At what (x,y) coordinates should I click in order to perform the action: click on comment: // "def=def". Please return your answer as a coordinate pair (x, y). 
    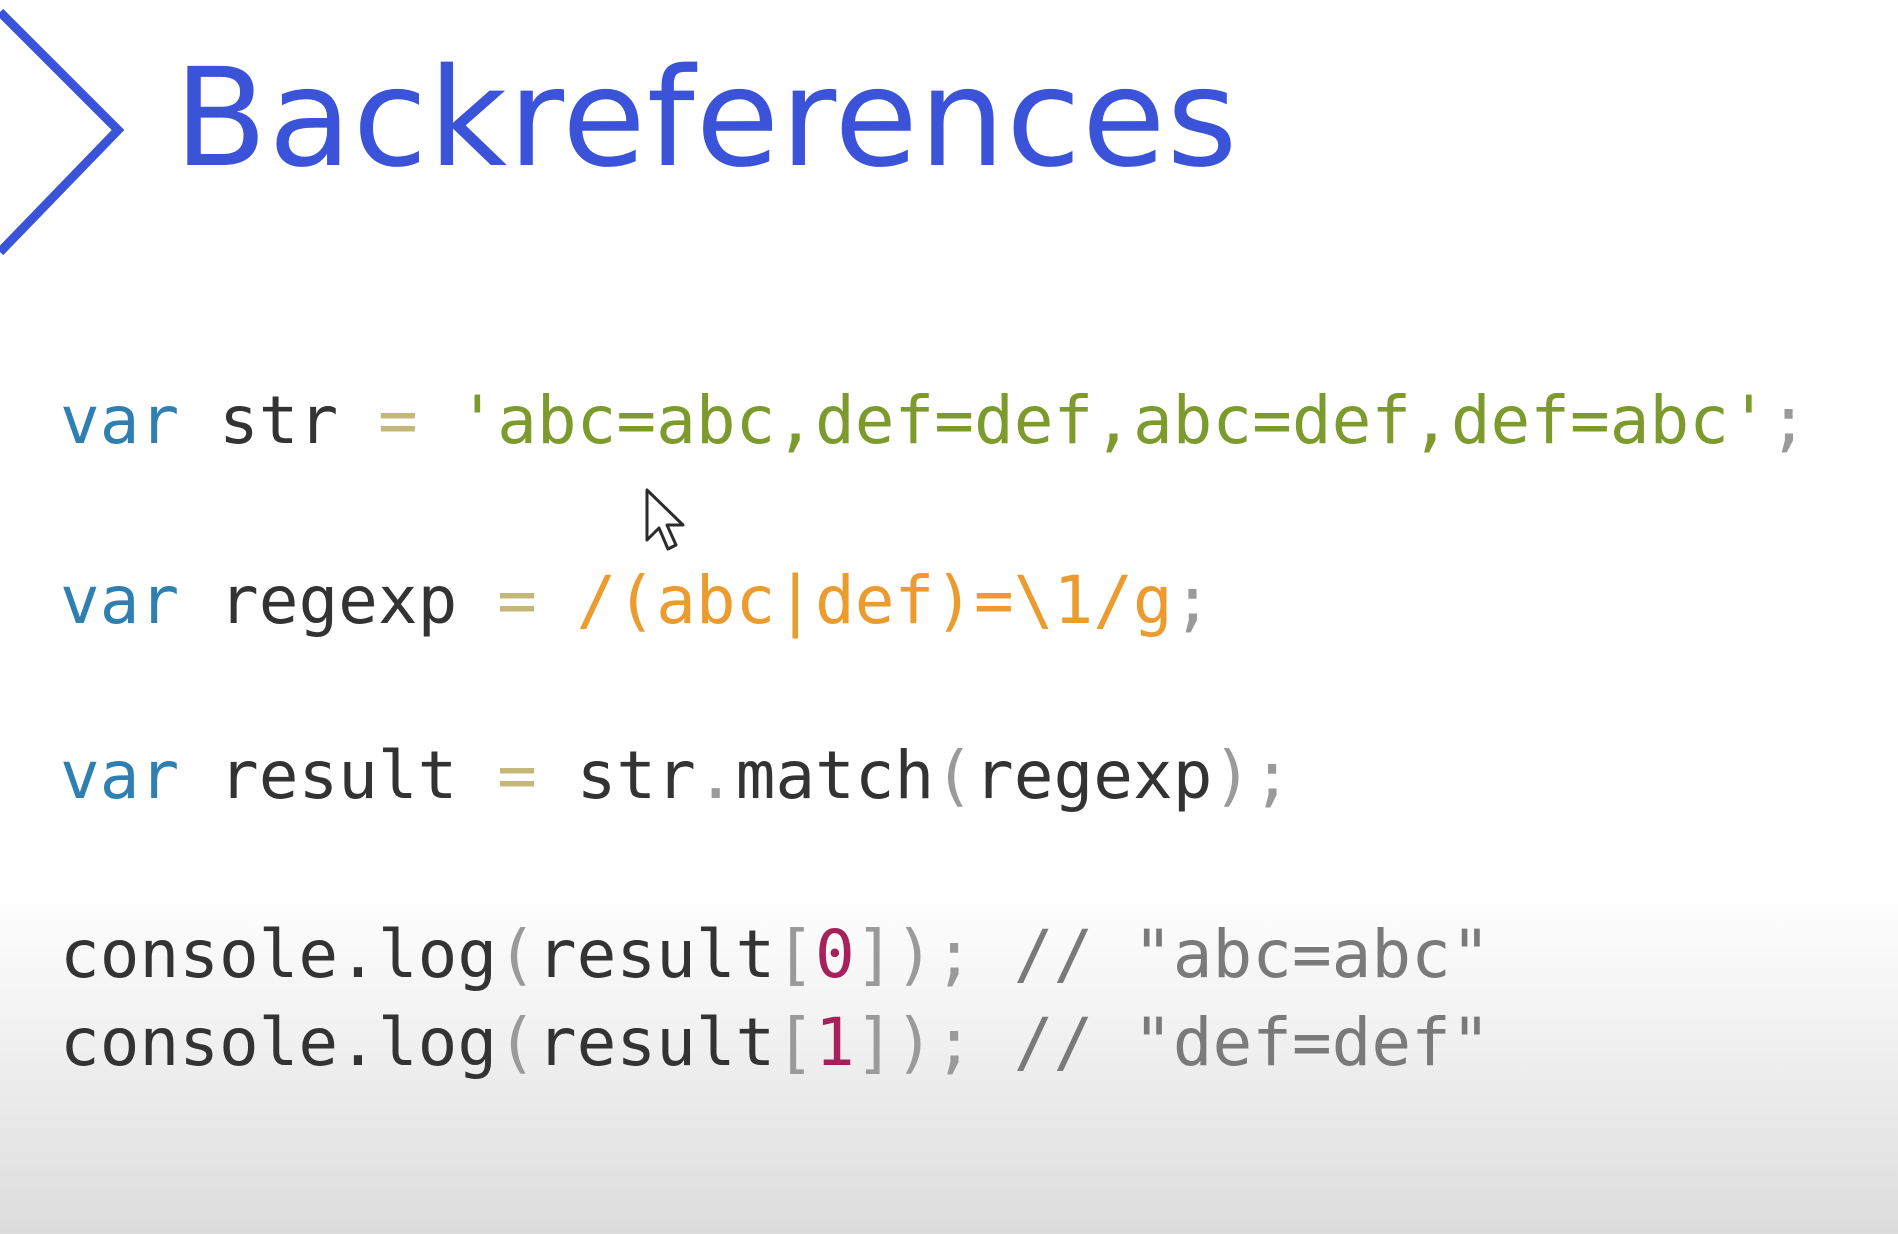
    Looking at the image, I should click on (1252, 1042).